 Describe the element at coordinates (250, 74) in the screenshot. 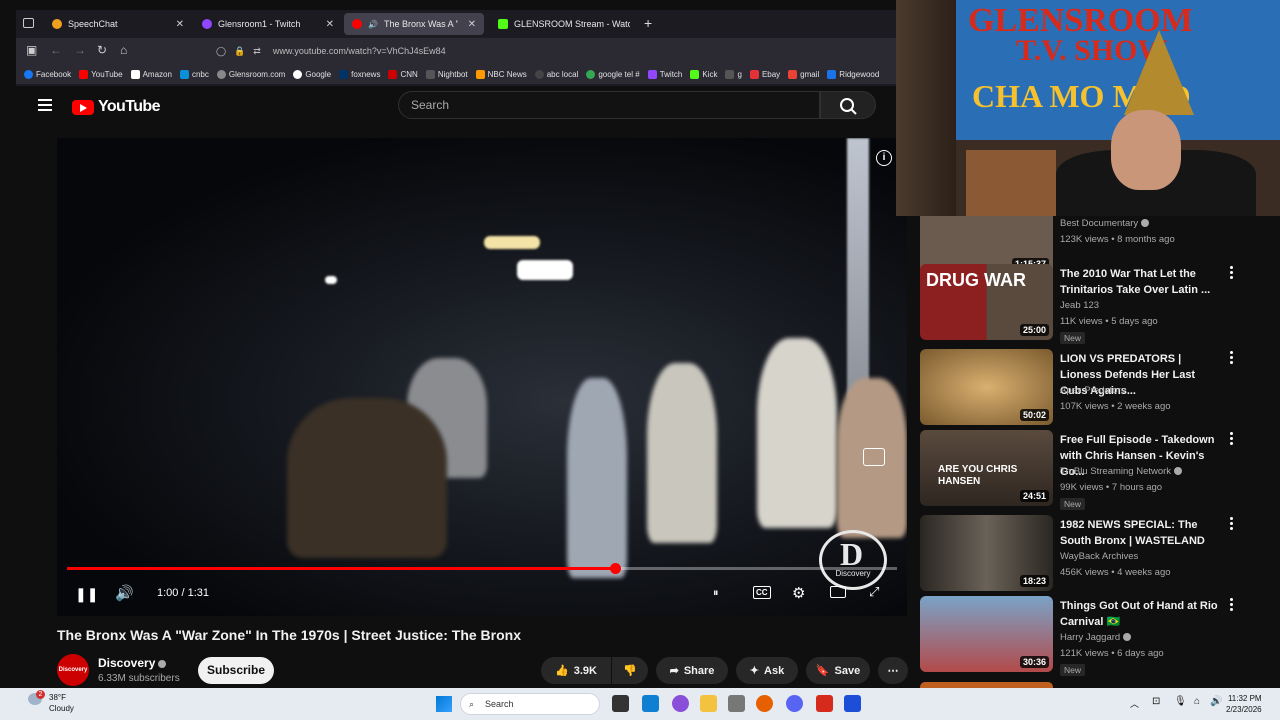

I see `bookmark-glensroom: Glensroom.com` at that location.